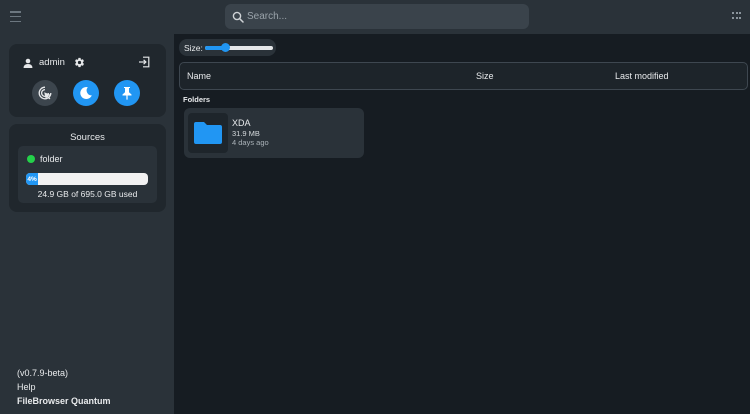  What do you see at coordinates (225, 47) in the screenshot?
I see `size-slider-thumb` at bounding box center [225, 47].